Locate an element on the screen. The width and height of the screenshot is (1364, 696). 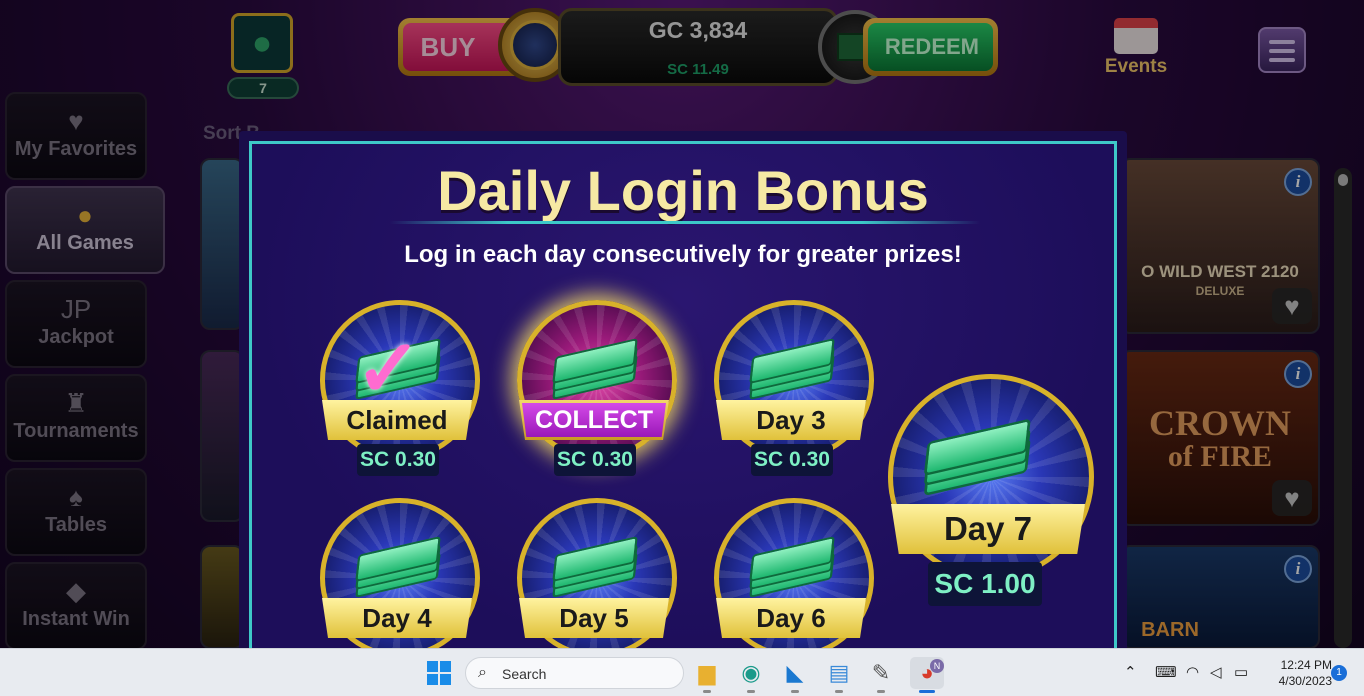
day-tile-collect: COLLECT SC 0.30 is located at coordinates (597, 390).